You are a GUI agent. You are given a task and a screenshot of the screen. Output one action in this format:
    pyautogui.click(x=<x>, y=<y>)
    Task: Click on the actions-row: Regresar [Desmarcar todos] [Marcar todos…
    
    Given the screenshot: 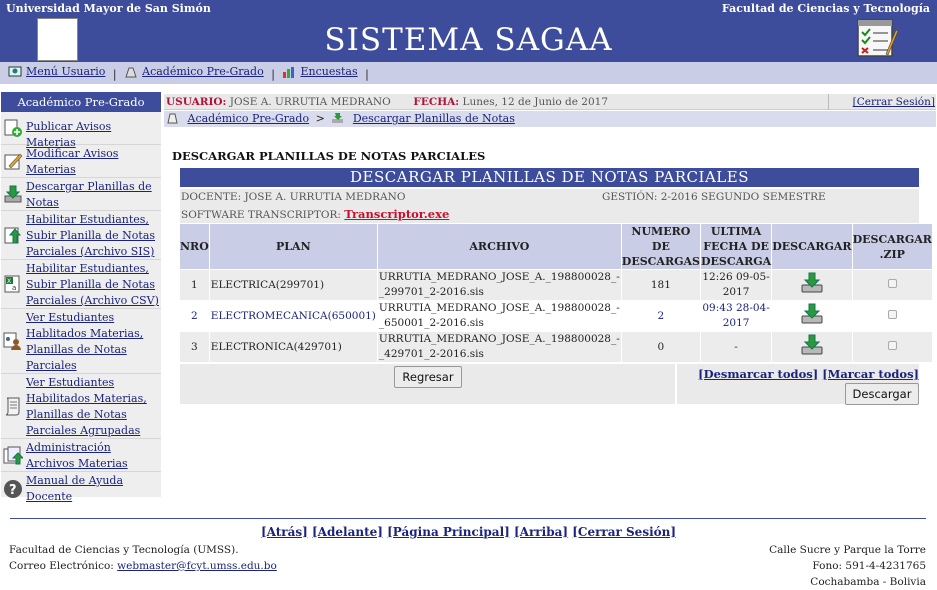 What is the action you would take?
    pyautogui.click(x=549, y=384)
    